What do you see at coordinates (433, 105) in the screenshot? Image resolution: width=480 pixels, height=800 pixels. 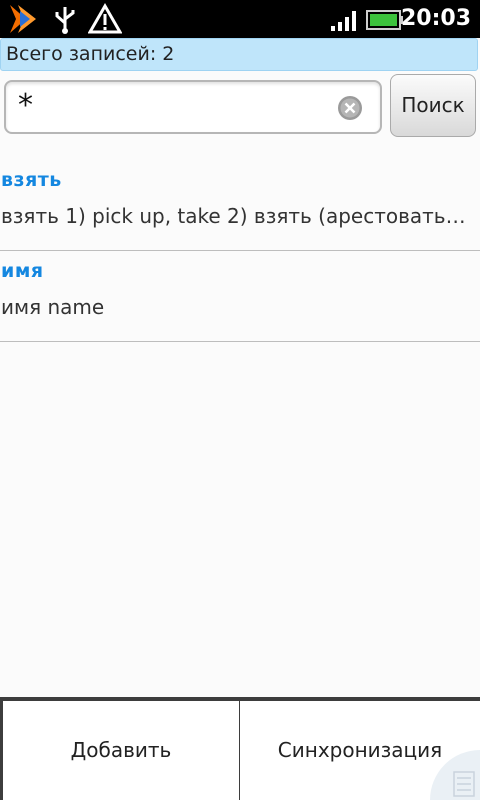 I see `search-button: Поиск` at bounding box center [433, 105].